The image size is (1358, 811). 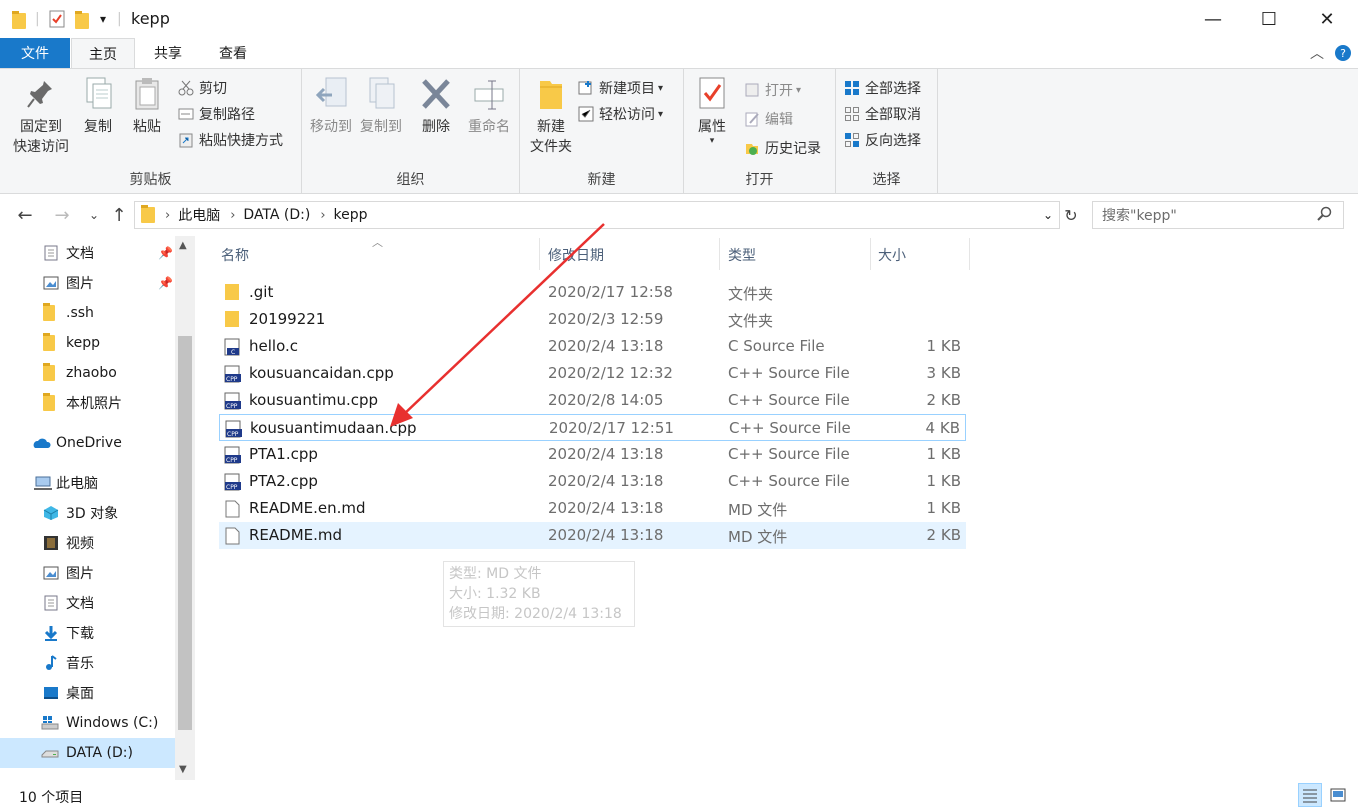 I want to click on status-bar: 10 个项目, so click(x=679, y=796).